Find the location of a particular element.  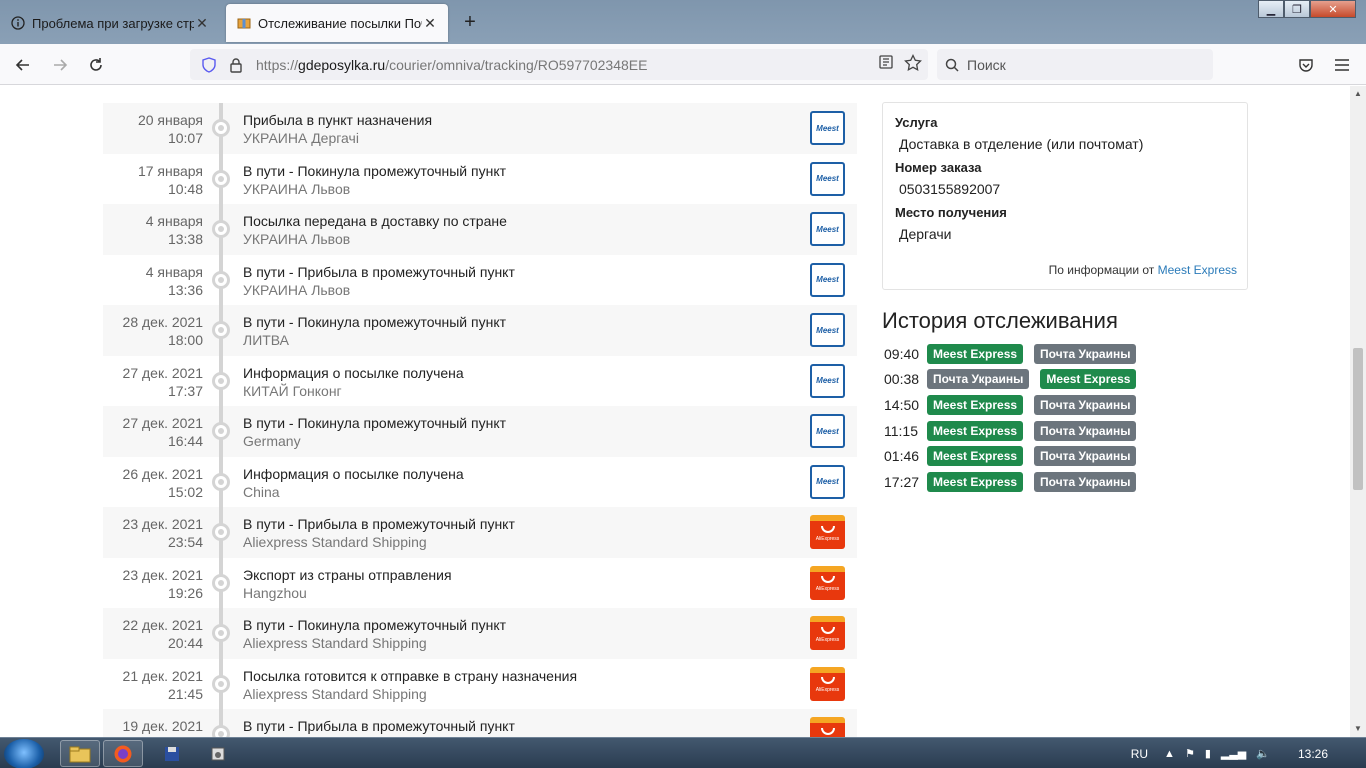

menu-button is located at coordinates (1342, 65).